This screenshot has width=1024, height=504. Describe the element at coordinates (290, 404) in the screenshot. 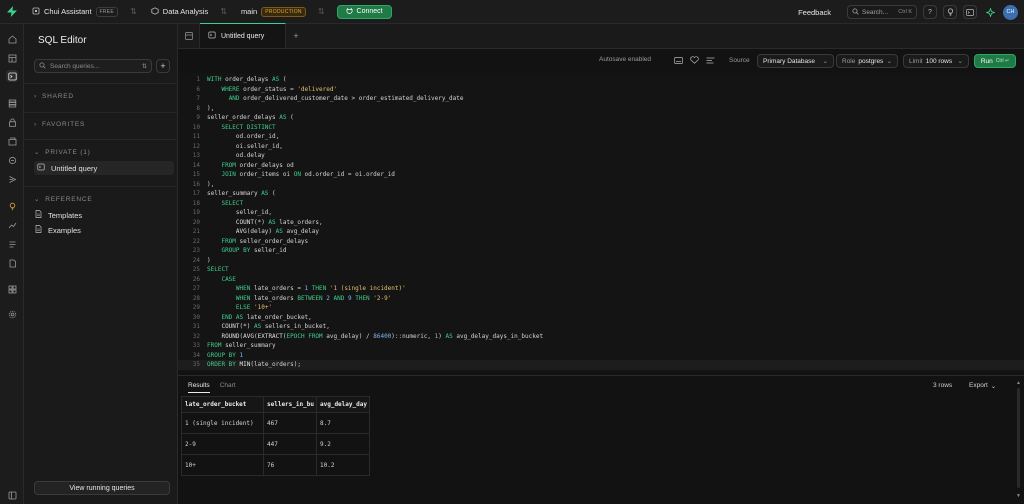

I see `column-header: sellers_in_bu` at that location.